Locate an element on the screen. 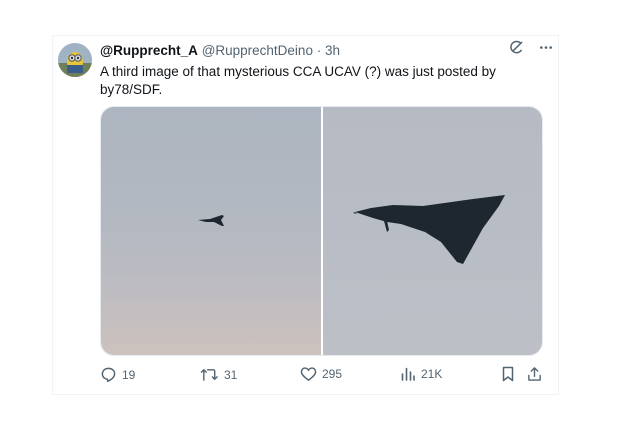 Image resolution: width=620 pixels, height=429 pixels. share-button is located at coordinates (534, 374).